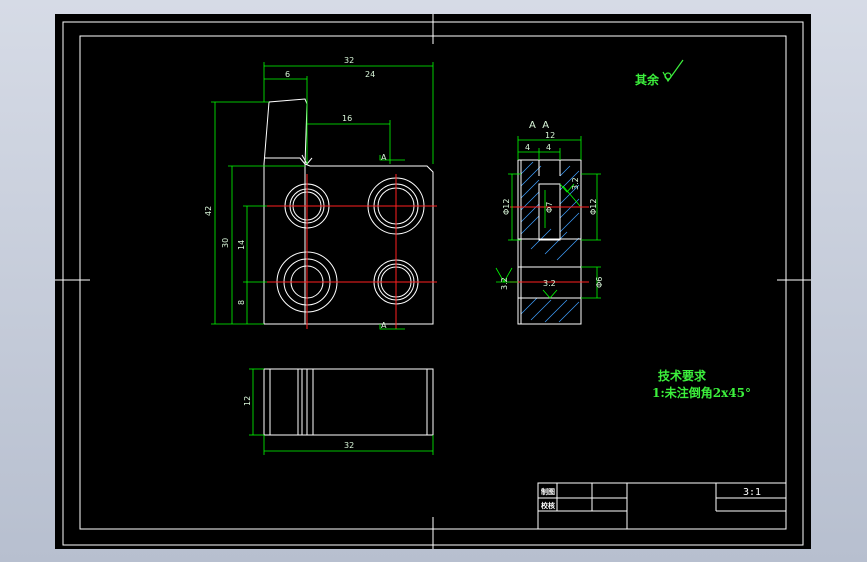 This screenshot has height=562, width=867. What do you see at coordinates (247, 401) in the screenshot?
I see `bottom-dim-height: 12` at bounding box center [247, 401].